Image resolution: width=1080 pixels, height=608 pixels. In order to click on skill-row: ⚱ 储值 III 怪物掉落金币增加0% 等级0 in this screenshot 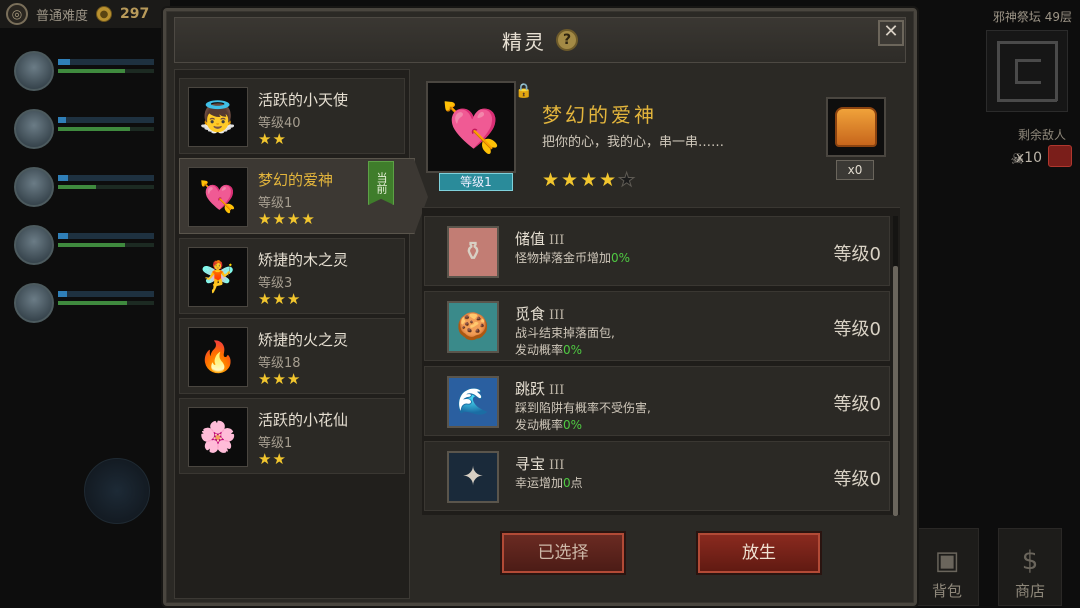, I will do `click(657, 251)`.